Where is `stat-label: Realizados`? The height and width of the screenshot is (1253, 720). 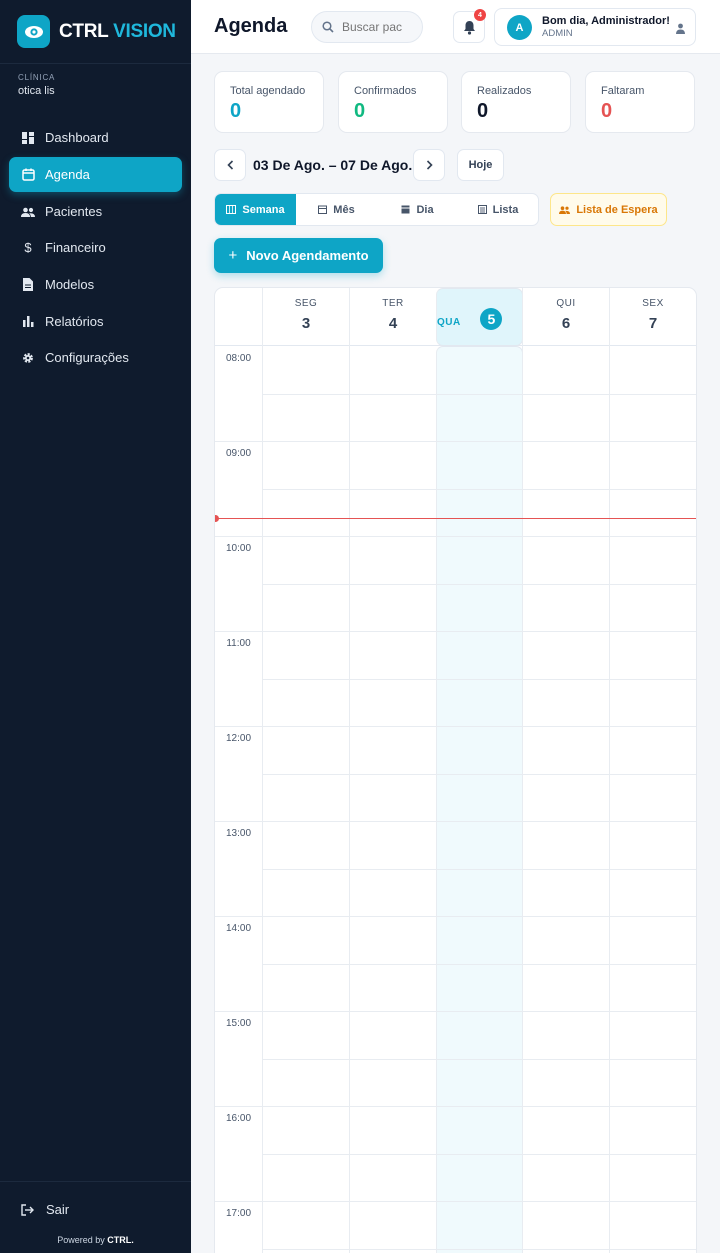
stat-label: Realizados is located at coordinates (504, 91).